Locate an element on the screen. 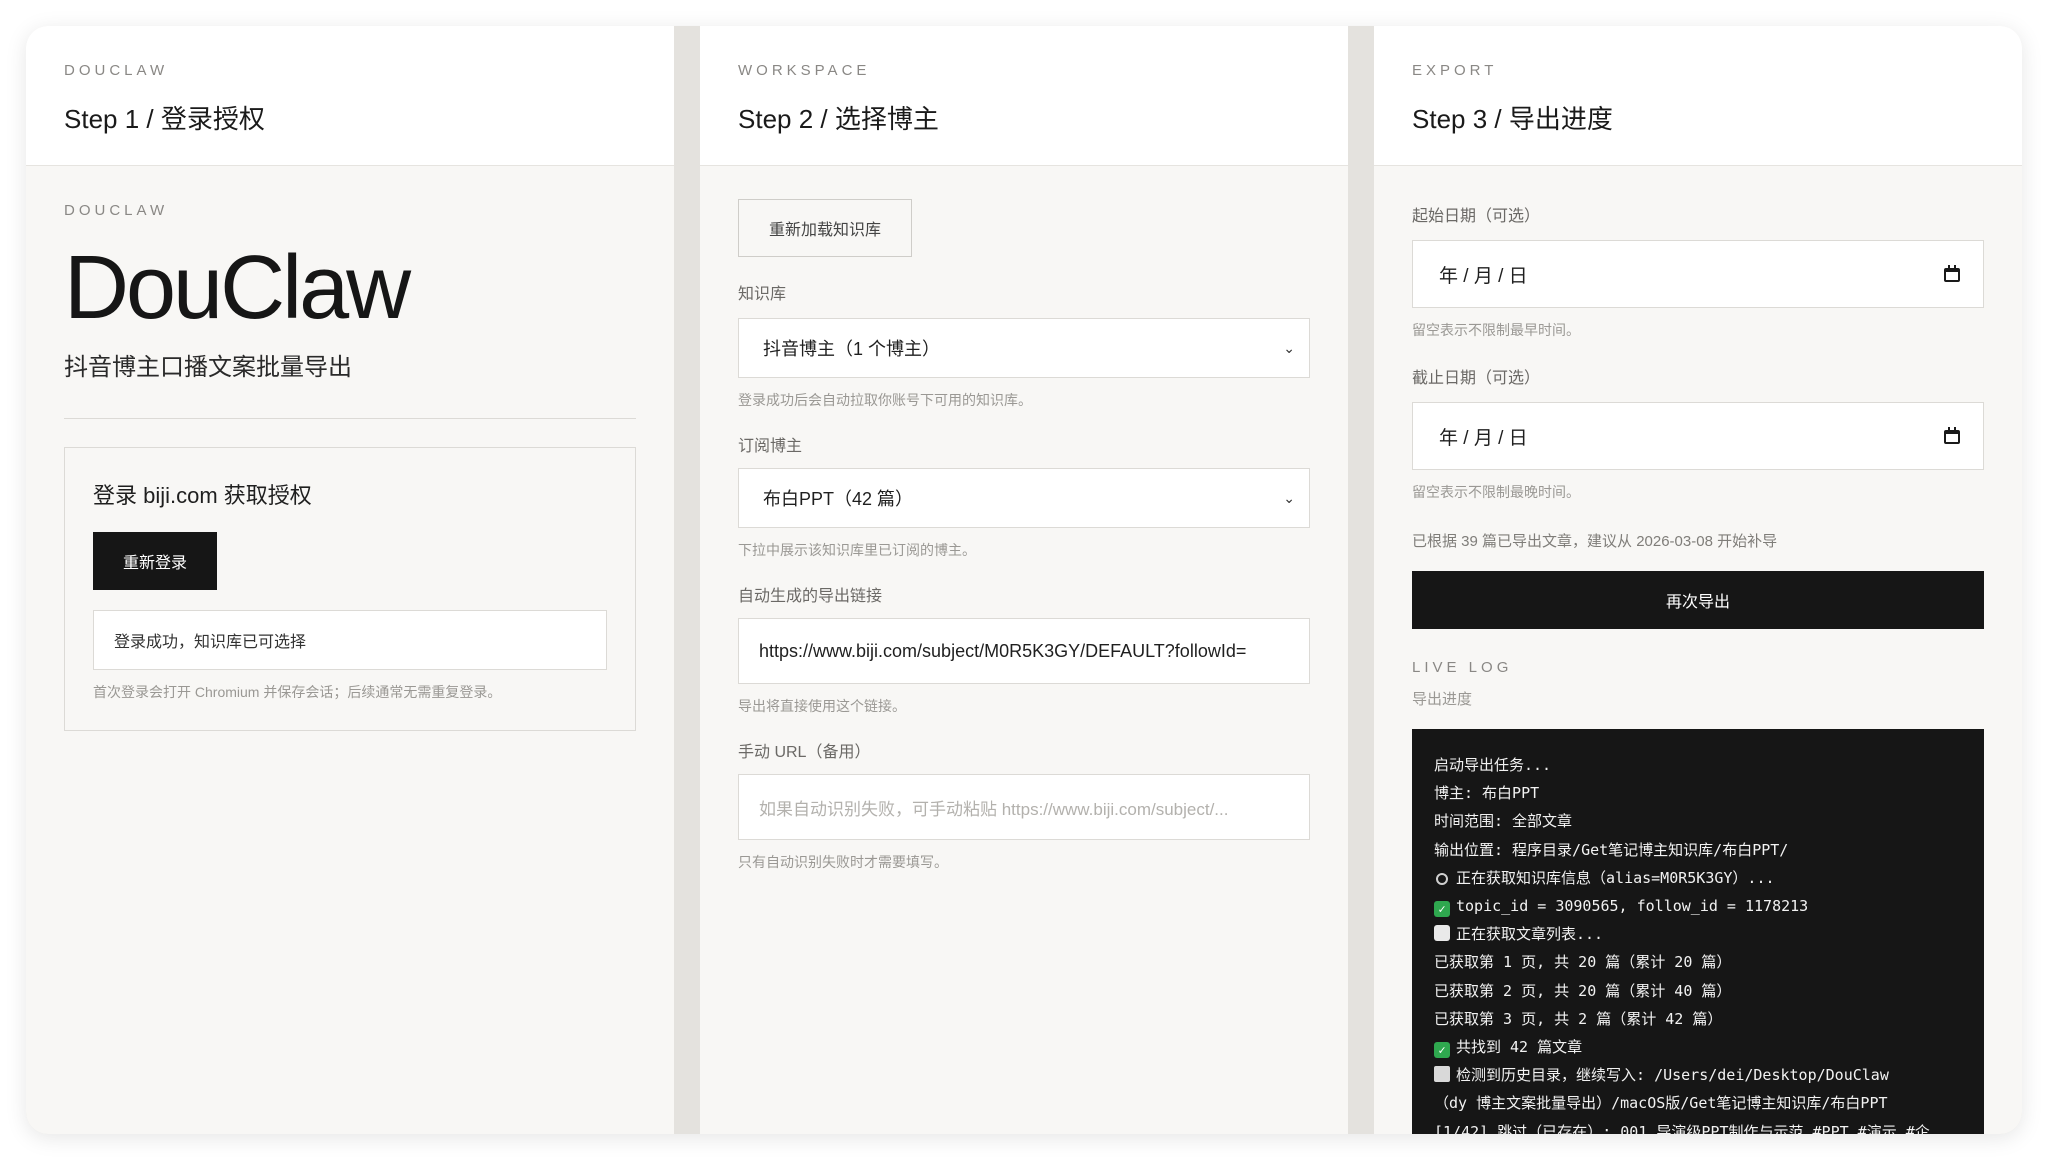 The width and height of the screenshot is (2048, 1161). magnifier-icon is located at coordinates (1442, 878).